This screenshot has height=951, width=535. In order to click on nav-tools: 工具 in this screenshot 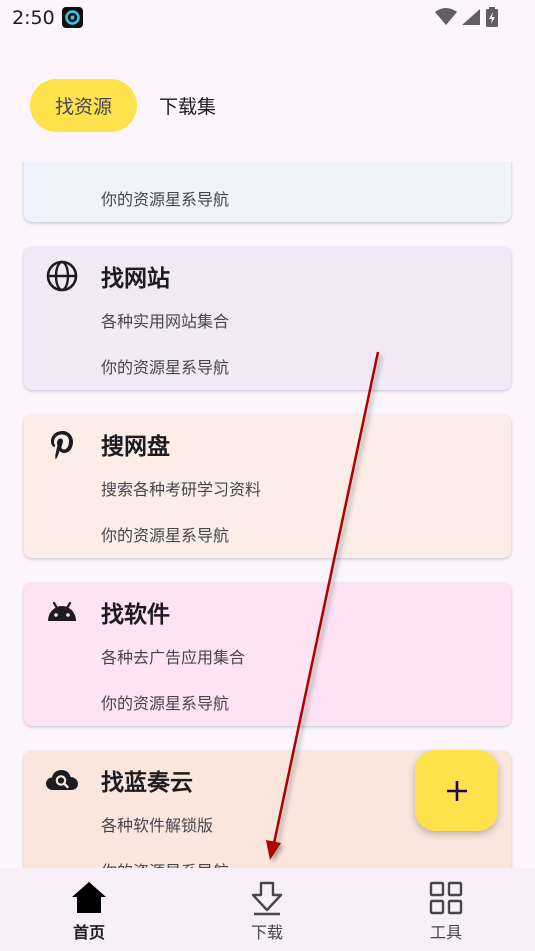, I will do `click(446, 909)`.